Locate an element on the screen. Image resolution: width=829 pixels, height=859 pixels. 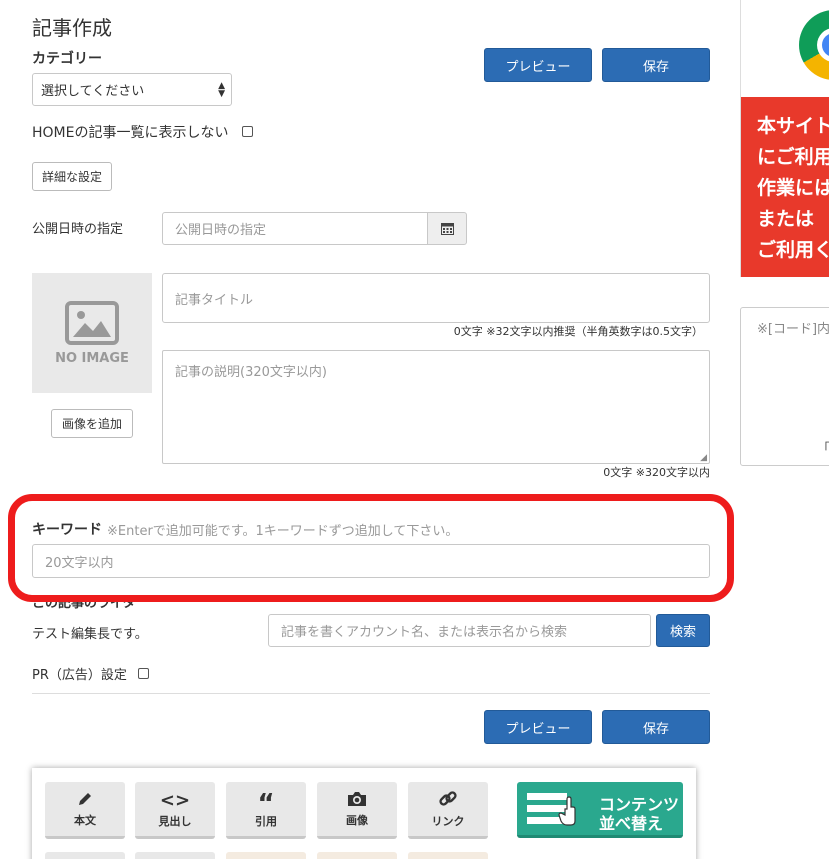
writer-search-button: 検索 is located at coordinates (683, 630).